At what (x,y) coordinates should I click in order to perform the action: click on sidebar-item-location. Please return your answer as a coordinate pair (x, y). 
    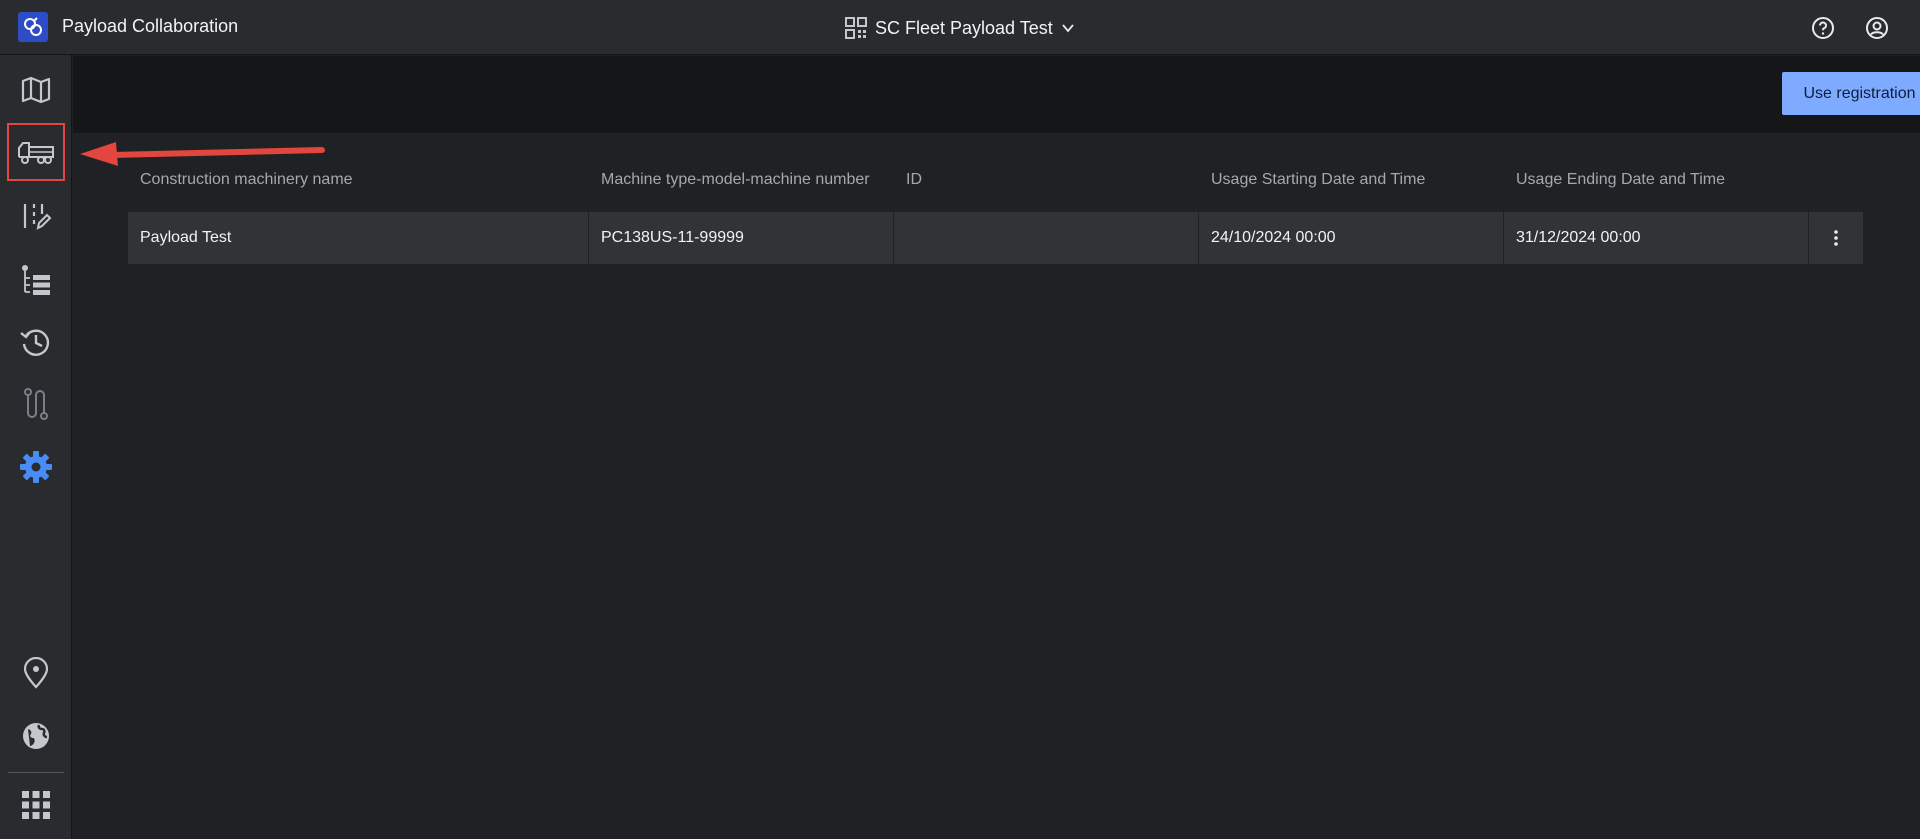
    Looking at the image, I should click on (36, 673).